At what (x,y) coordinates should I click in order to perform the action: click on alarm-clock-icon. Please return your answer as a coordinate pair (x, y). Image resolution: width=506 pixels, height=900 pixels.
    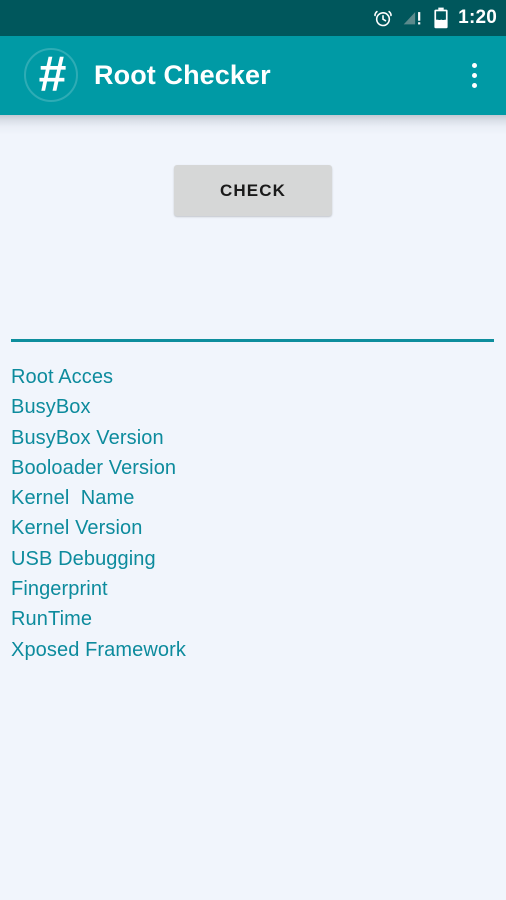
    Looking at the image, I should click on (383, 18).